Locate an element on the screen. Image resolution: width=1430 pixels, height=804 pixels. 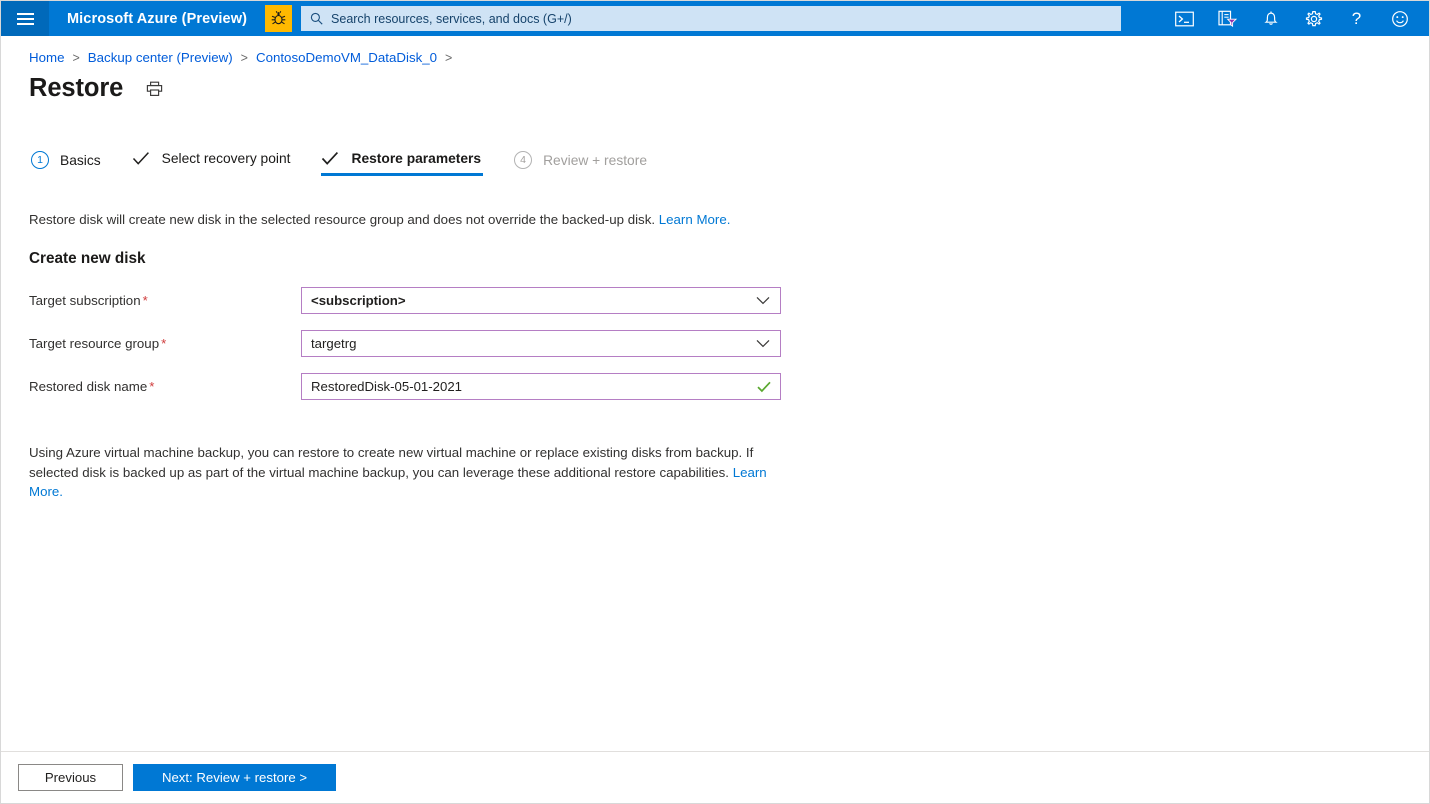
label-target-subscription: Target subscription * is located at coordinates (165, 300).